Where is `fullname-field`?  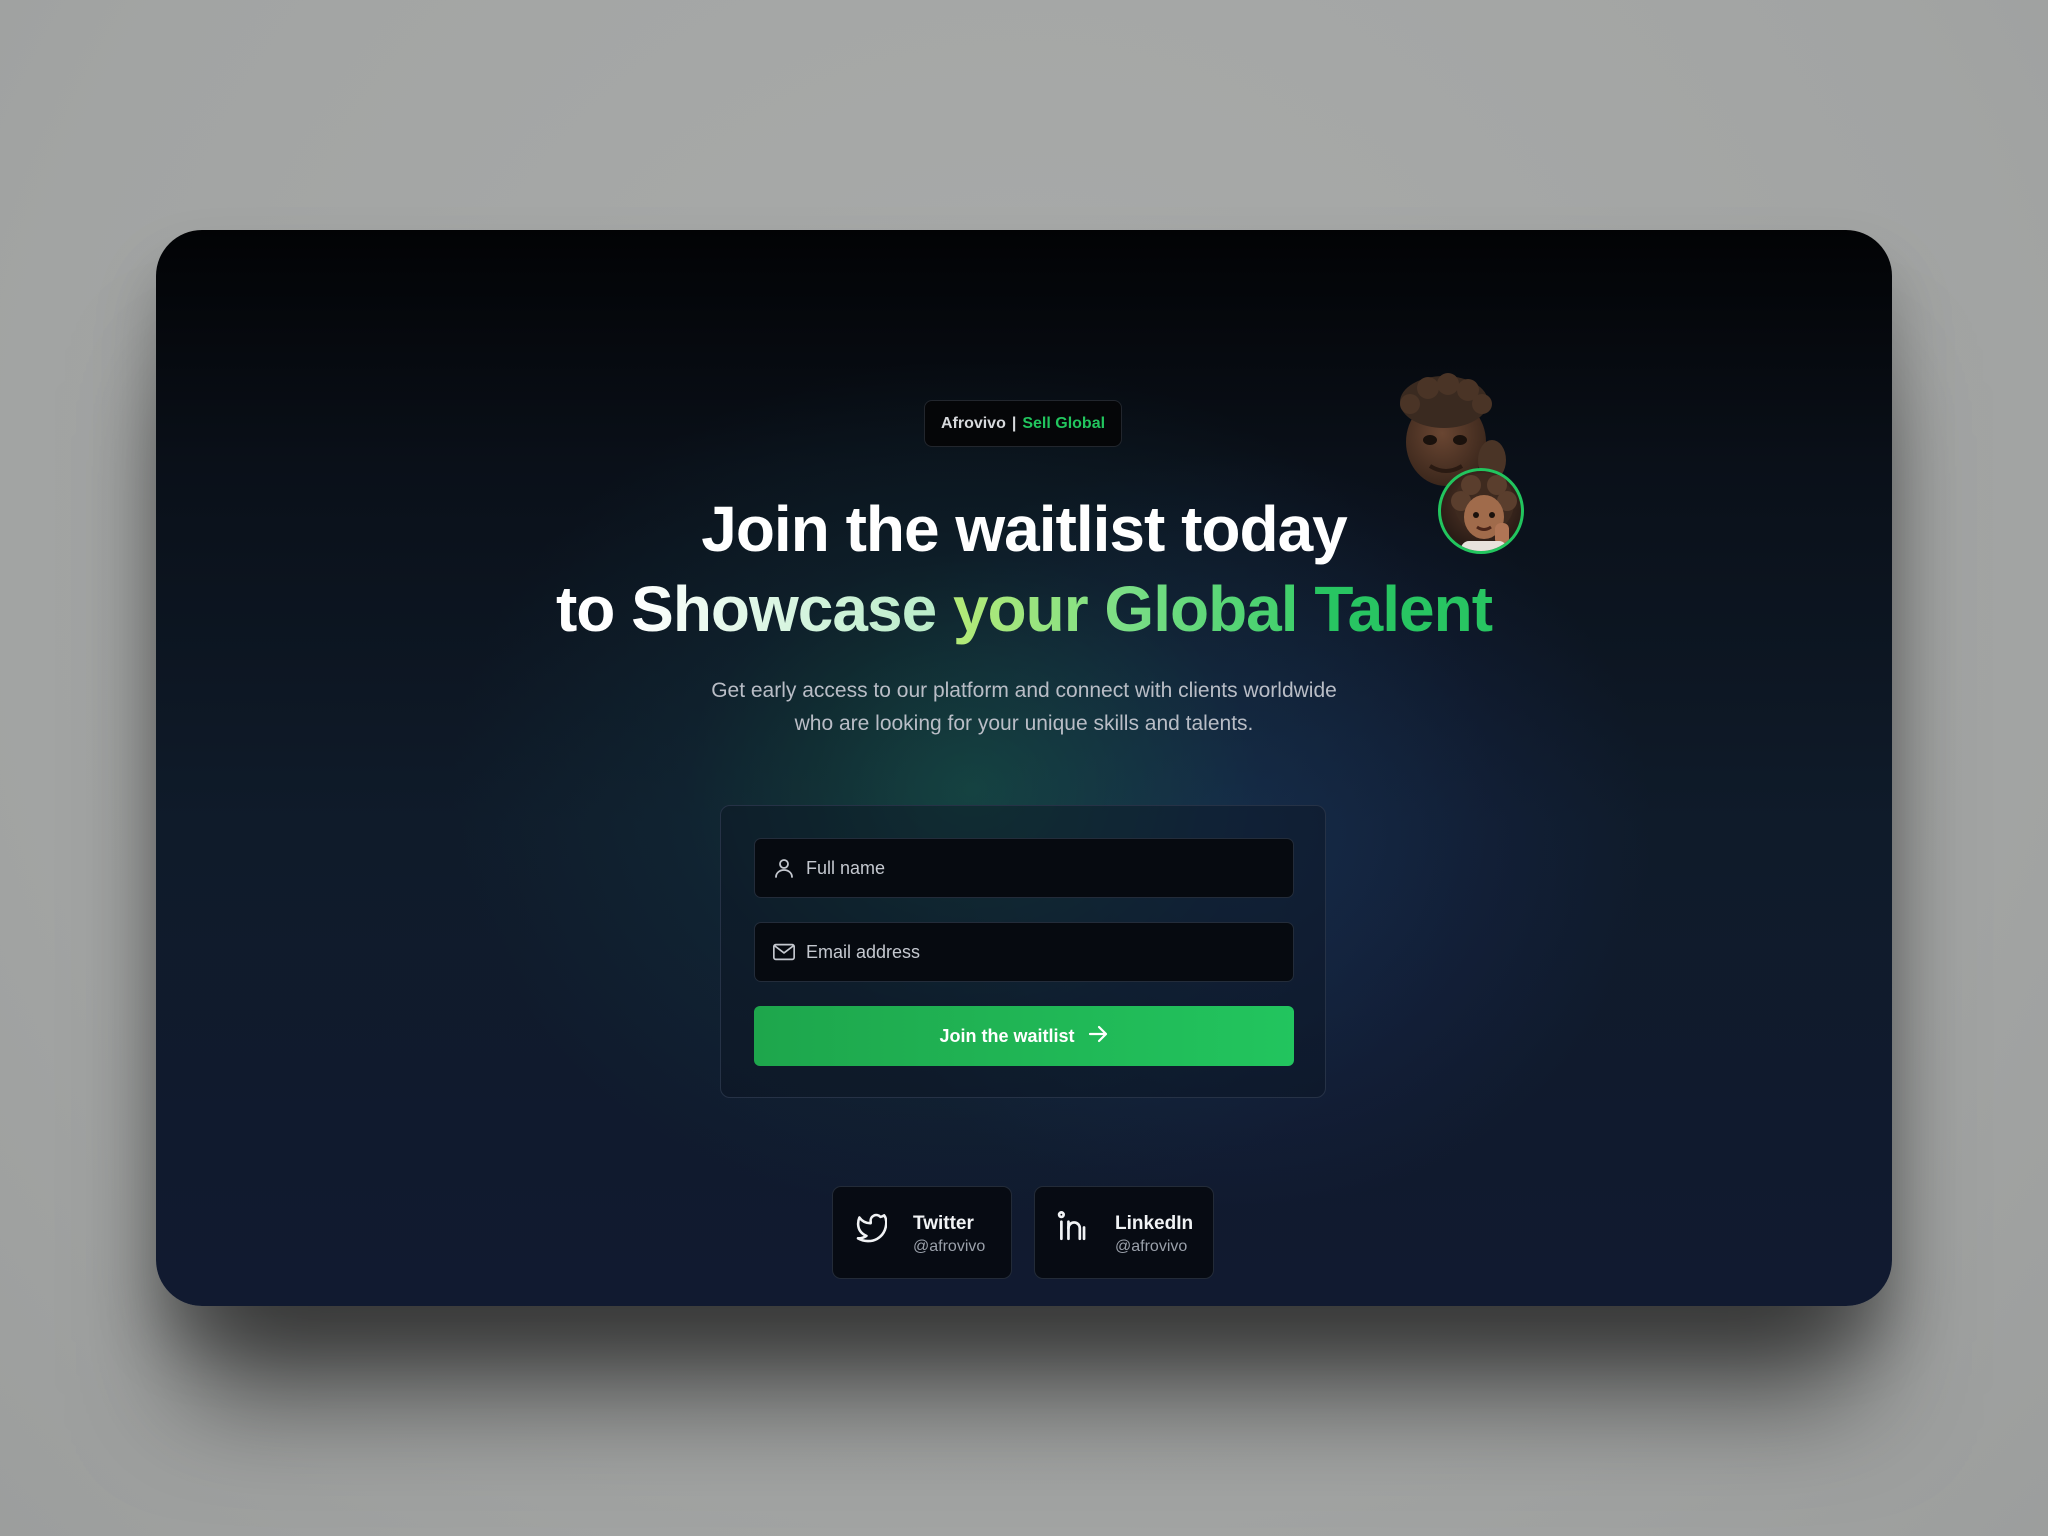 fullname-field is located at coordinates (1024, 868).